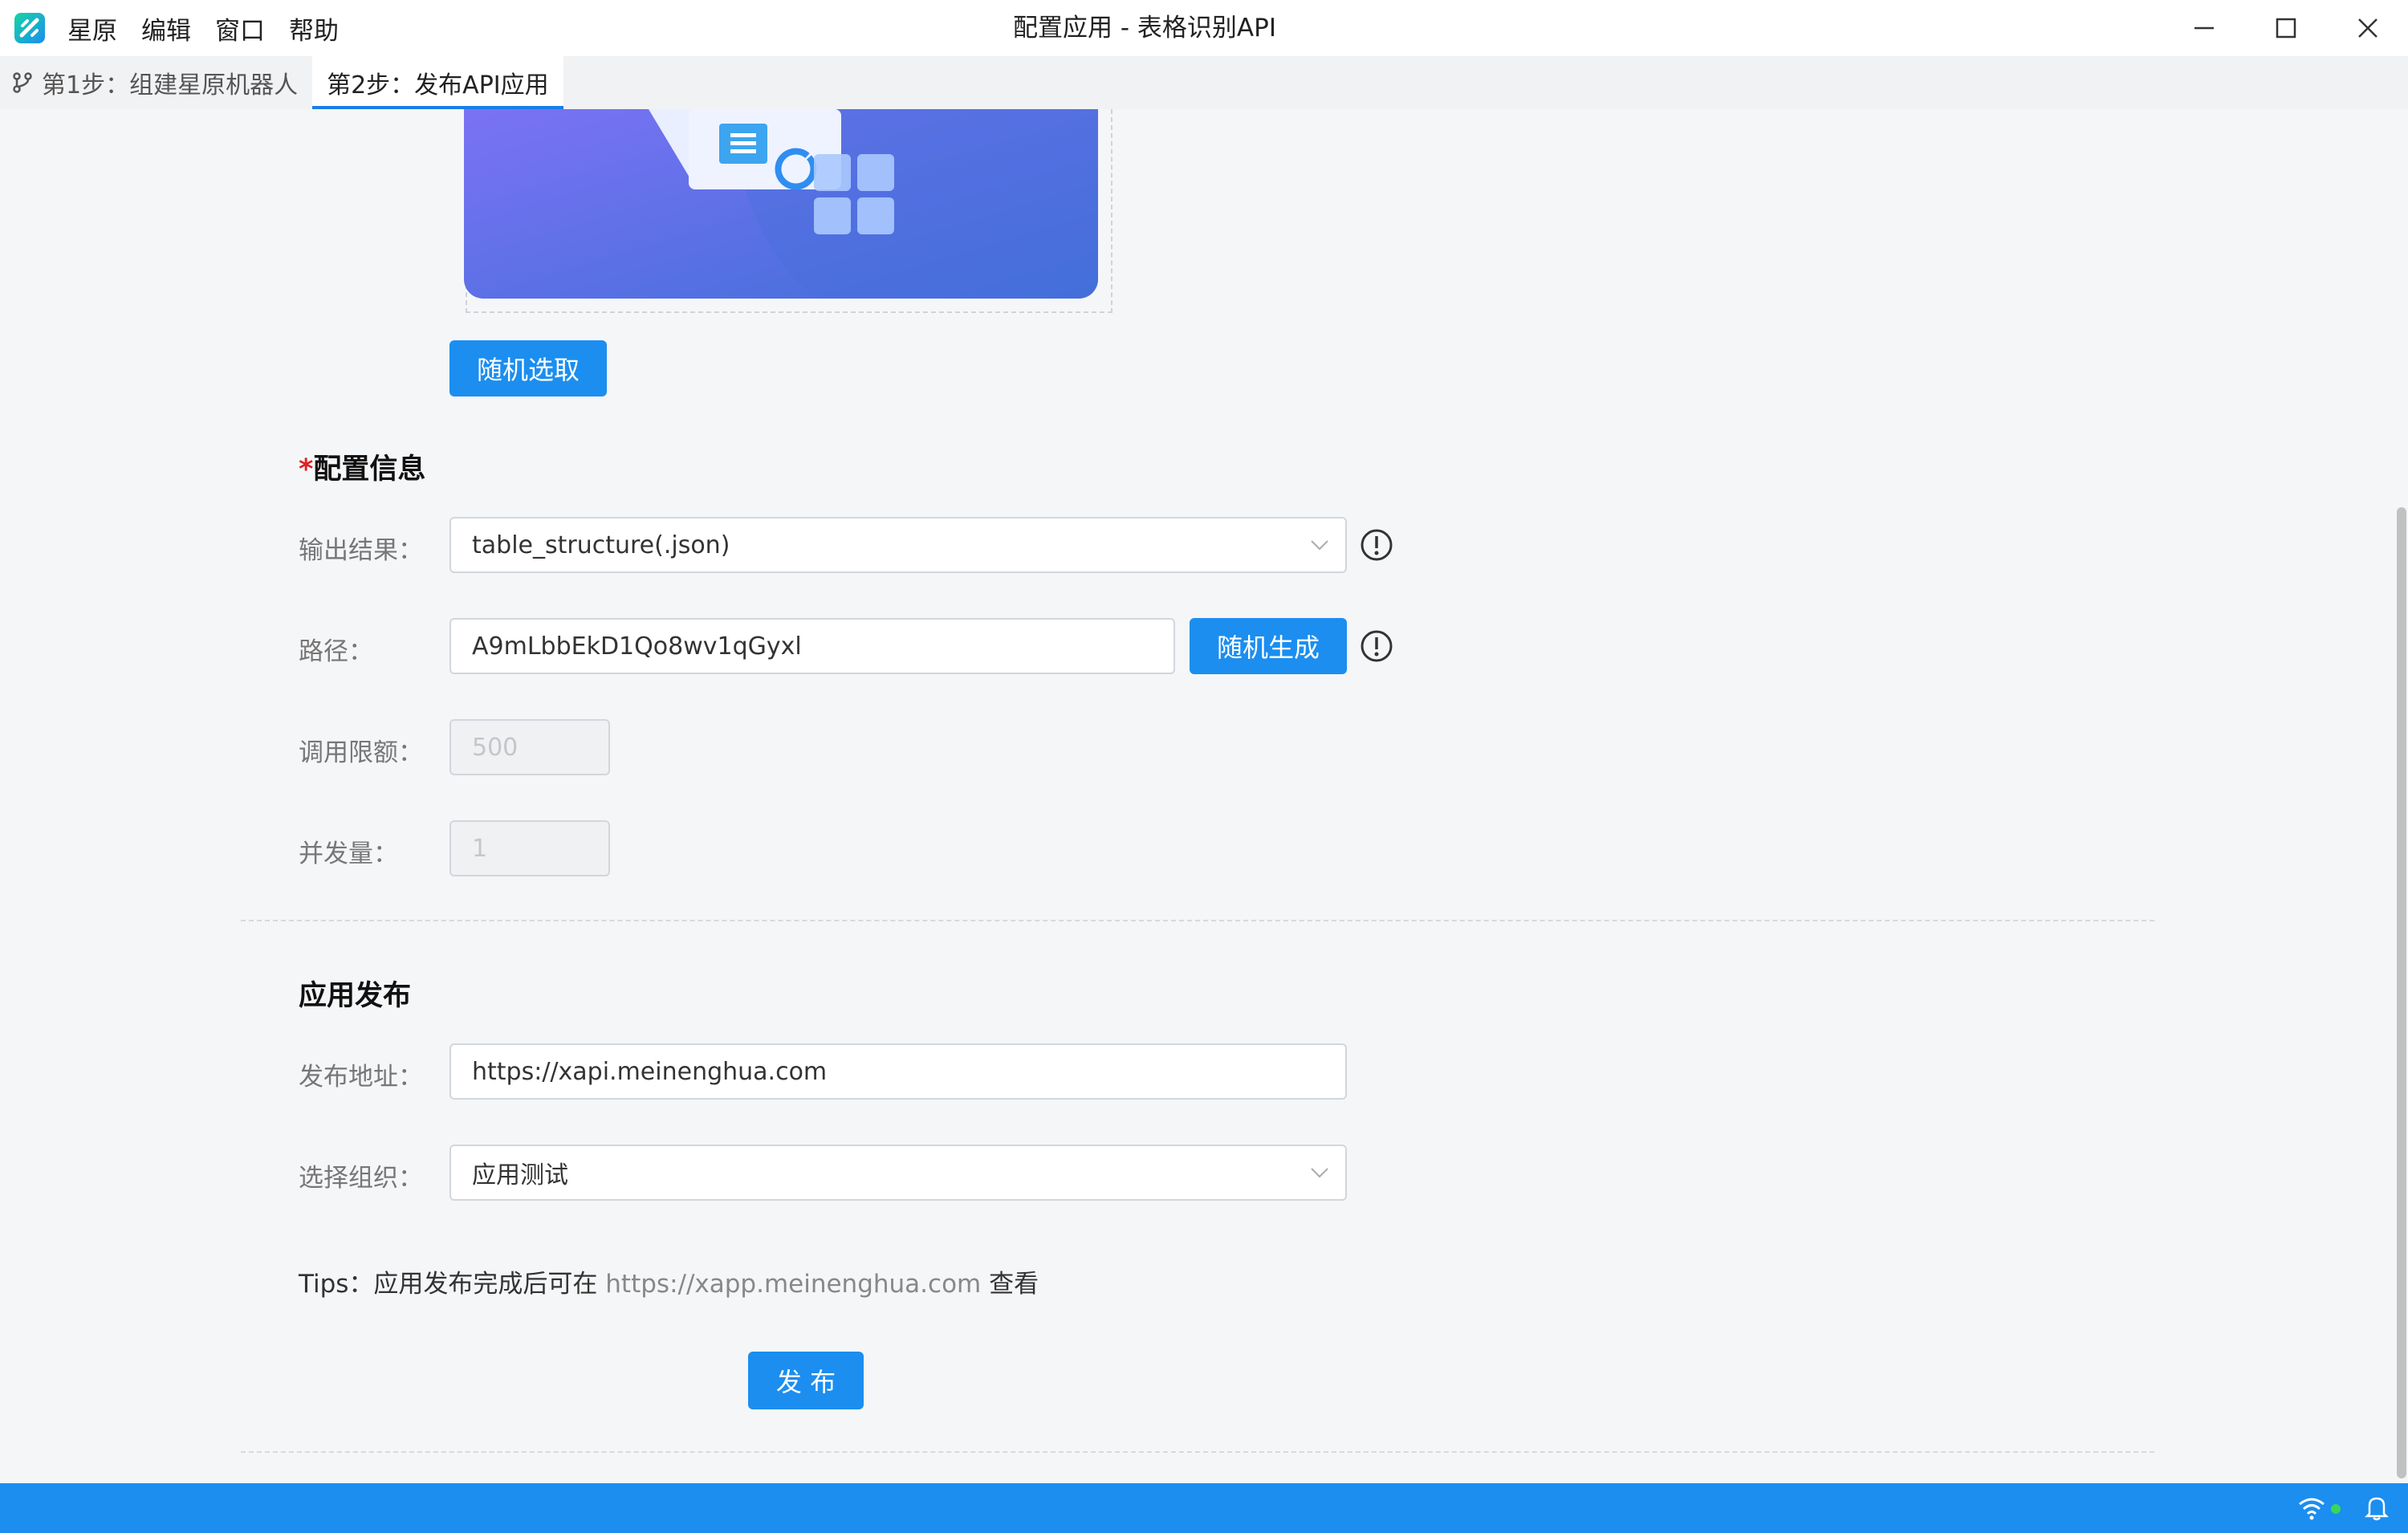  I want to click on tips-prefix: Tips：应用发布完成后可在, so click(453, 1284).